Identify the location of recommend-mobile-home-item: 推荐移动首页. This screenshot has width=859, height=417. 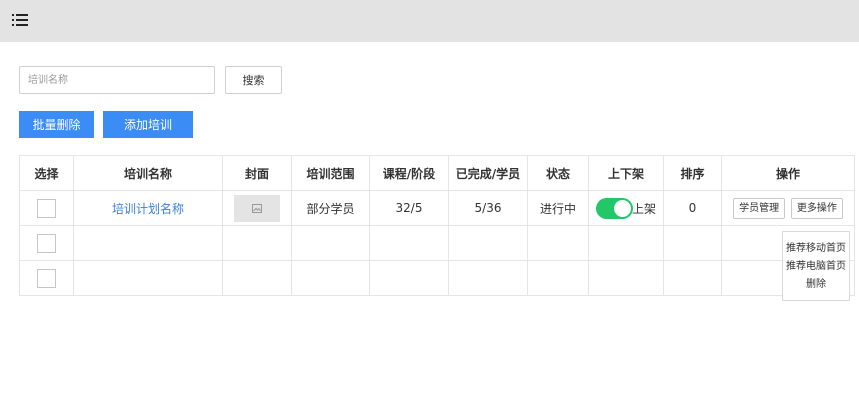
(816, 249).